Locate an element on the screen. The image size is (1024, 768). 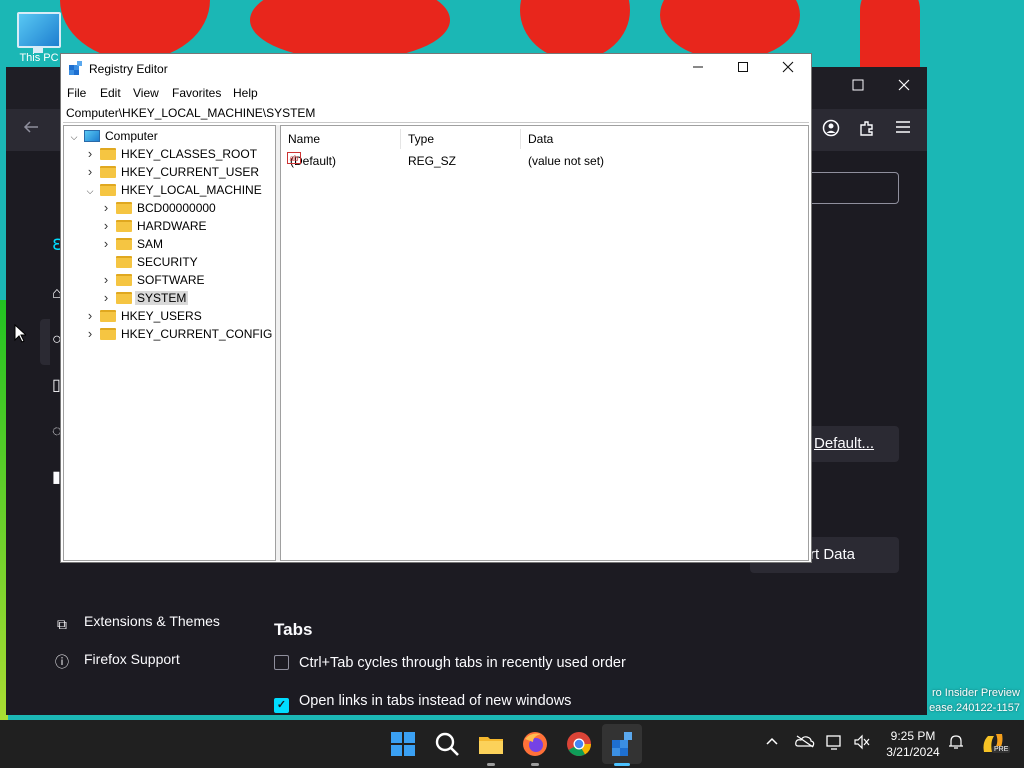
menu-bar: File Edit View Favorites Help is located at coordinates (436, 93).